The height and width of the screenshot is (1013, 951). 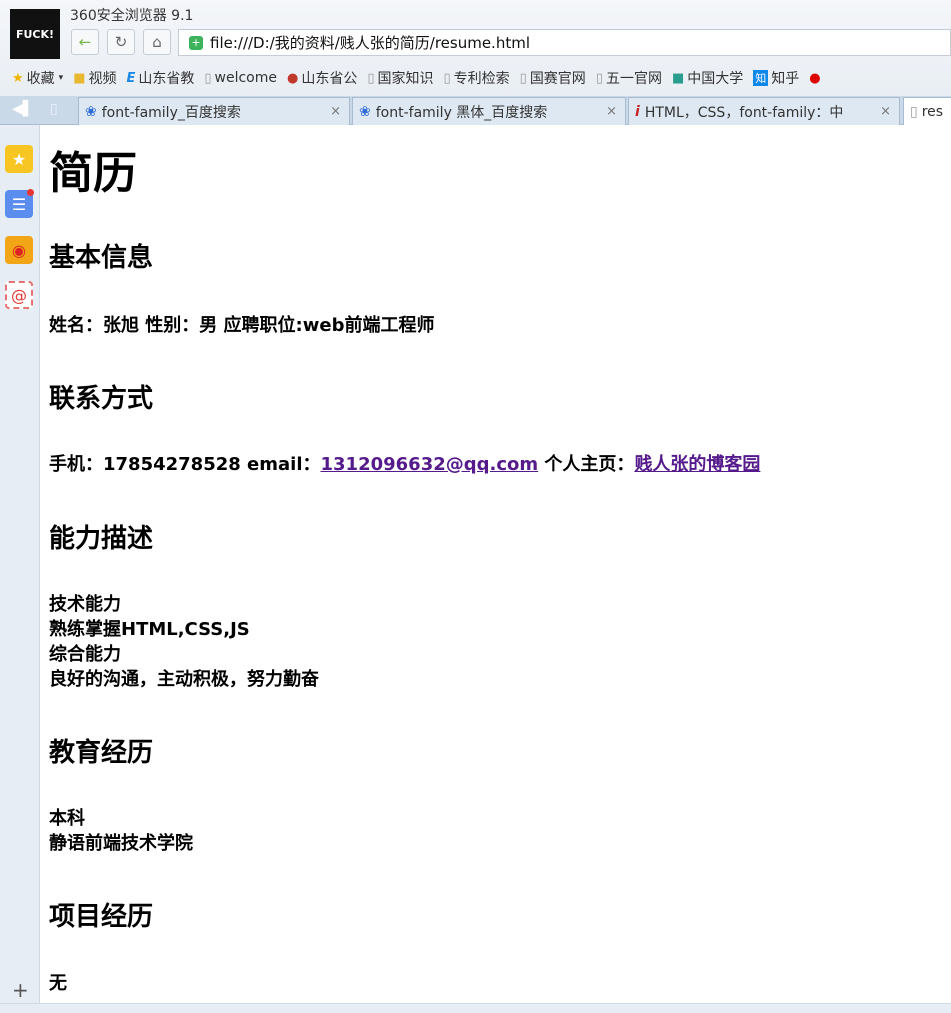 What do you see at coordinates (30, 192) in the screenshot?
I see `notification-dot` at bounding box center [30, 192].